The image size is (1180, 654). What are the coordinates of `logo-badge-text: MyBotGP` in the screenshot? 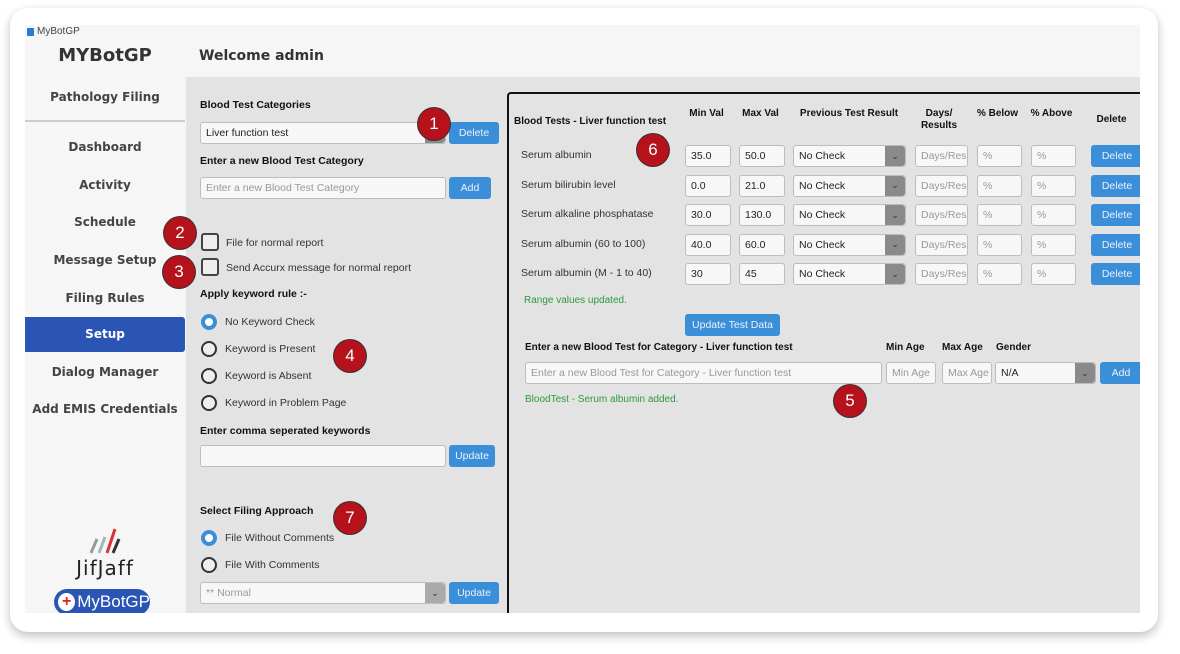 It's located at (113, 601).